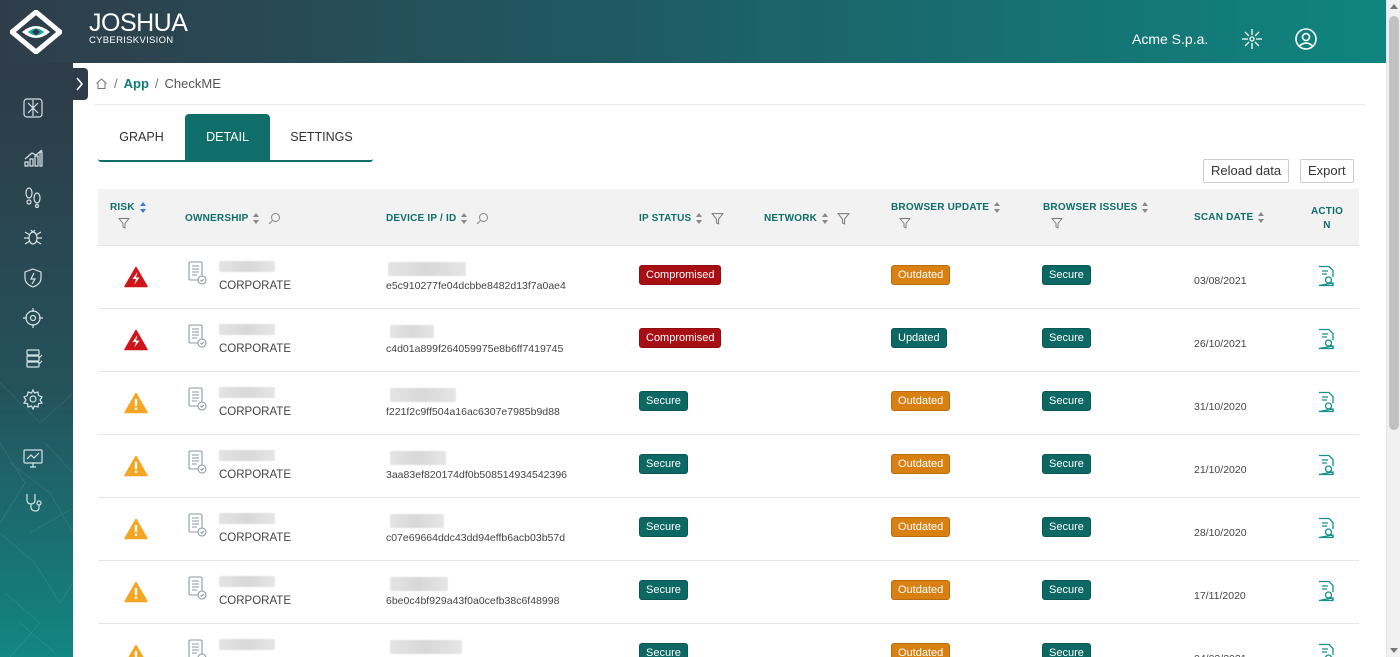  Describe the element at coordinates (940, 208) in the screenshot. I see `column-browser-update-label: BROWSER UPDATE` at that location.